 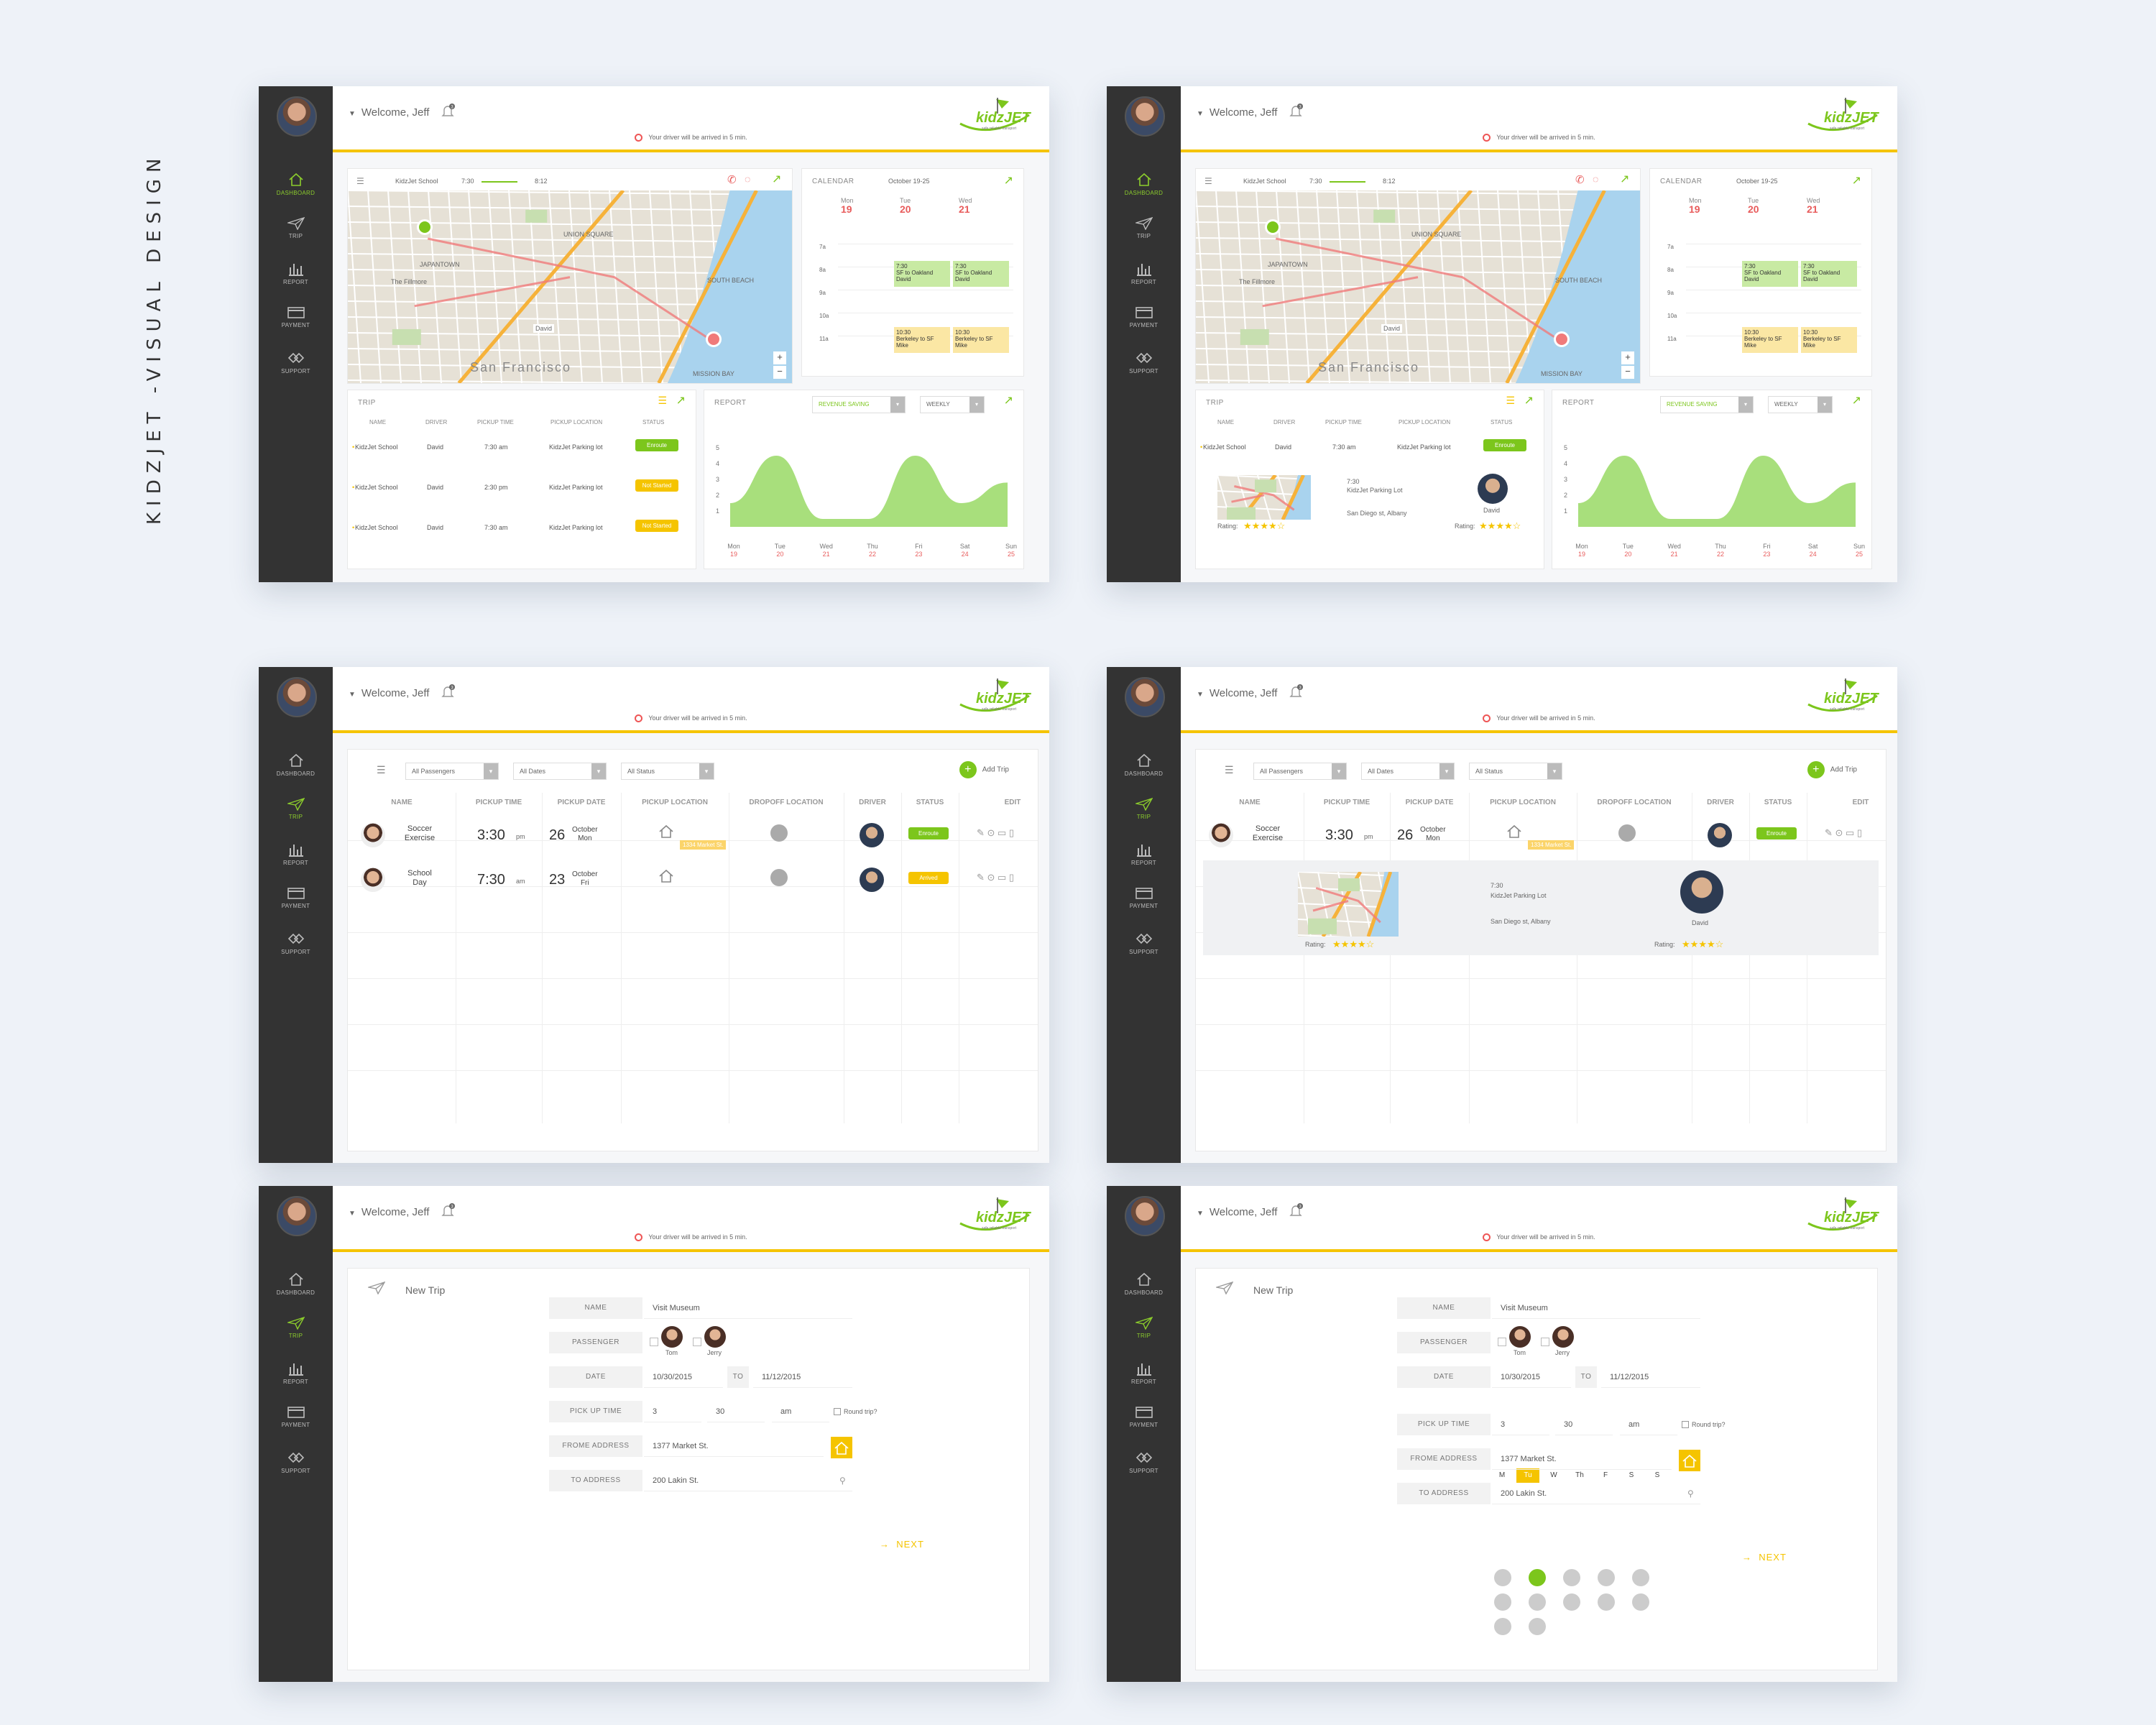 What do you see at coordinates (732, 179) in the screenshot?
I see `phone-icon: ✆` at bounding box center [732, 179].